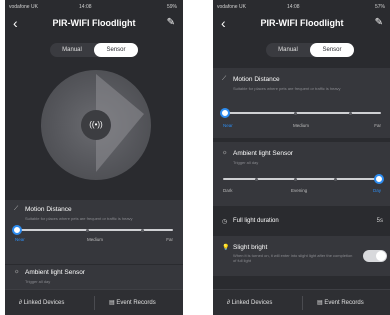 The image size is (390, 315). What do you see at coordinates (375, 256) in the screenshot?
I see `slight-bright-toggle` at bounding box center [375, 256].